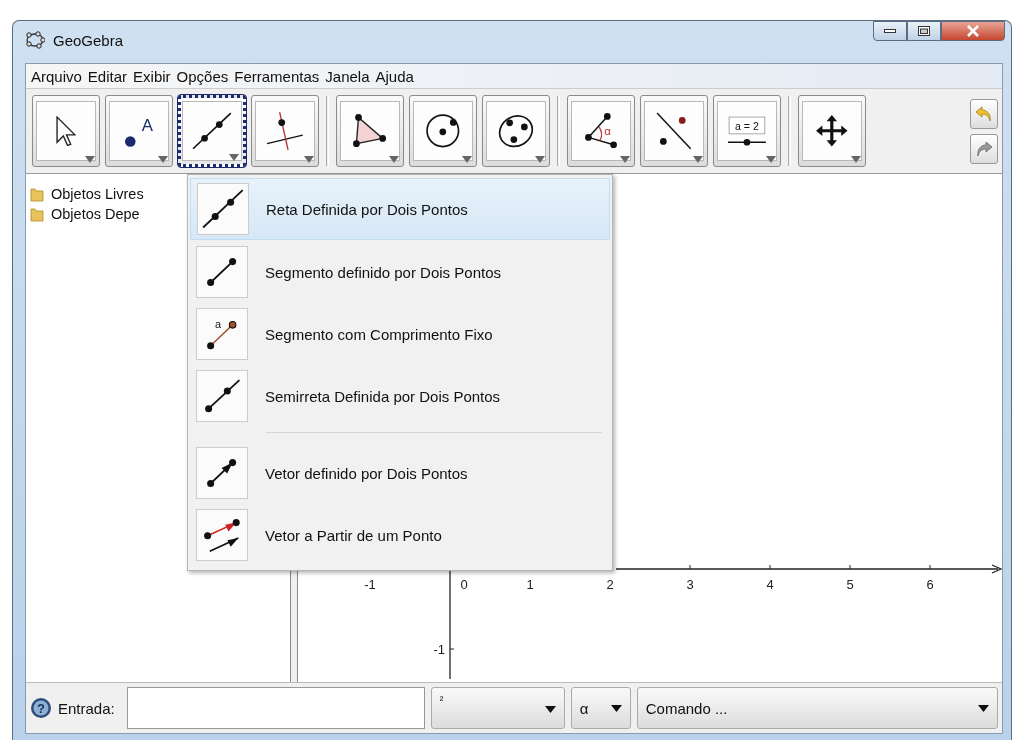 This screenshot has height=740, width=1014. I want to click on axis-tick-label: 2, so click(610, 584).